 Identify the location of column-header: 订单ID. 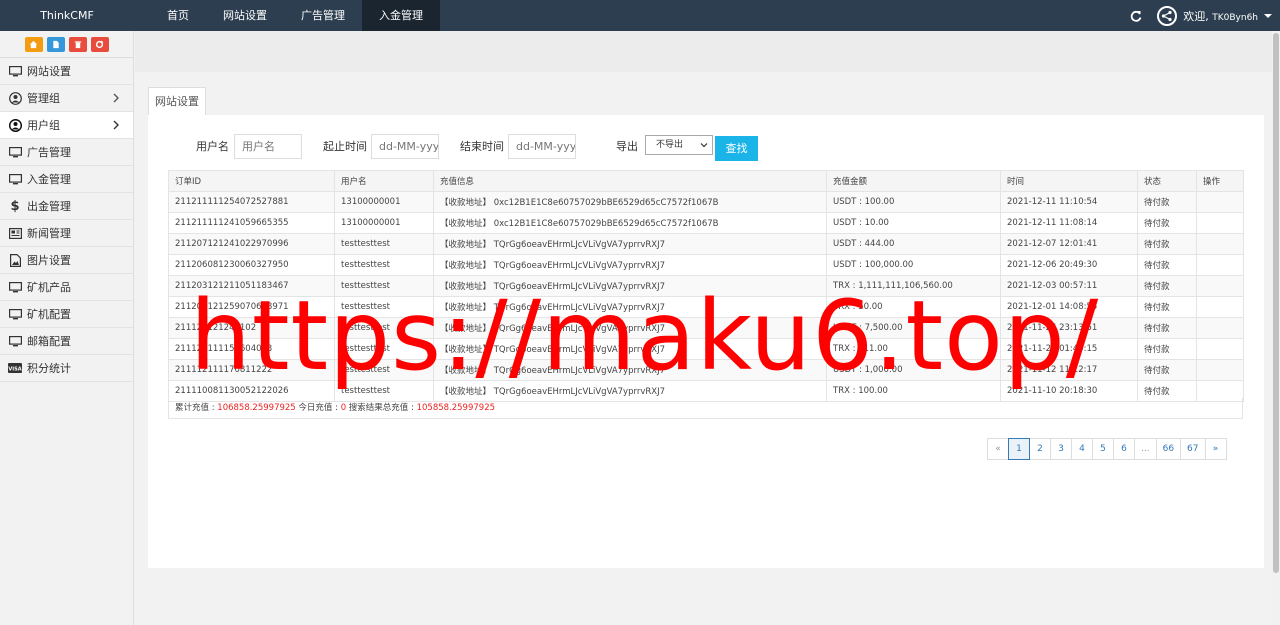
(251, 181).